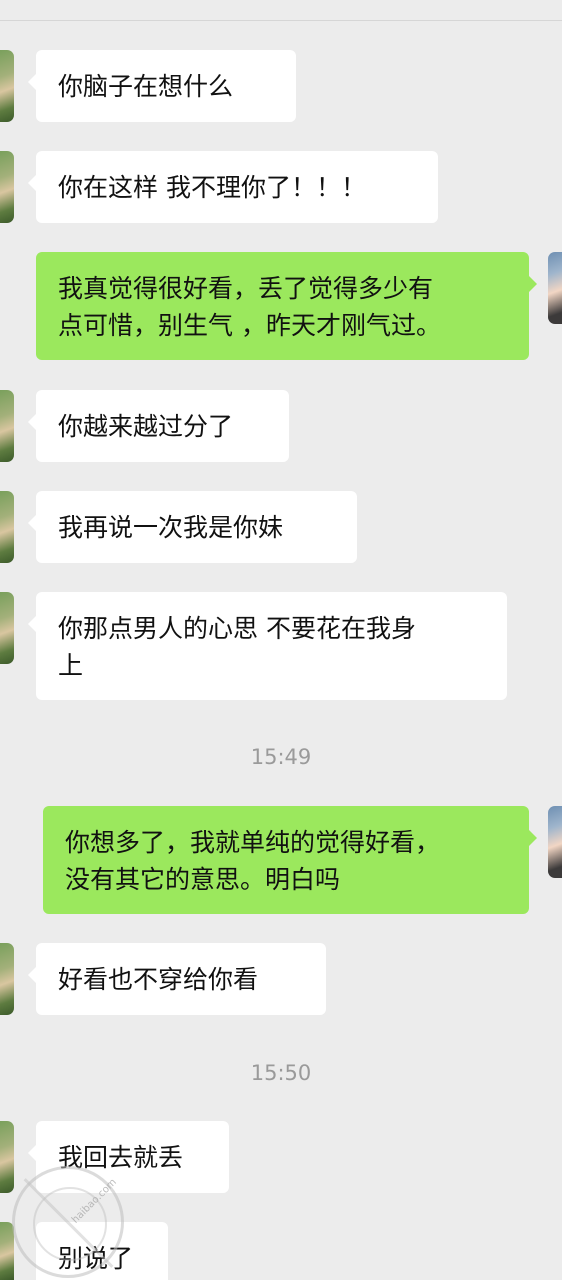  I want to click on outgoing-message-bubble: 你想多了，我就单纯的觉得好看， 没有其它的意思。明白吗, so click(290, 860).